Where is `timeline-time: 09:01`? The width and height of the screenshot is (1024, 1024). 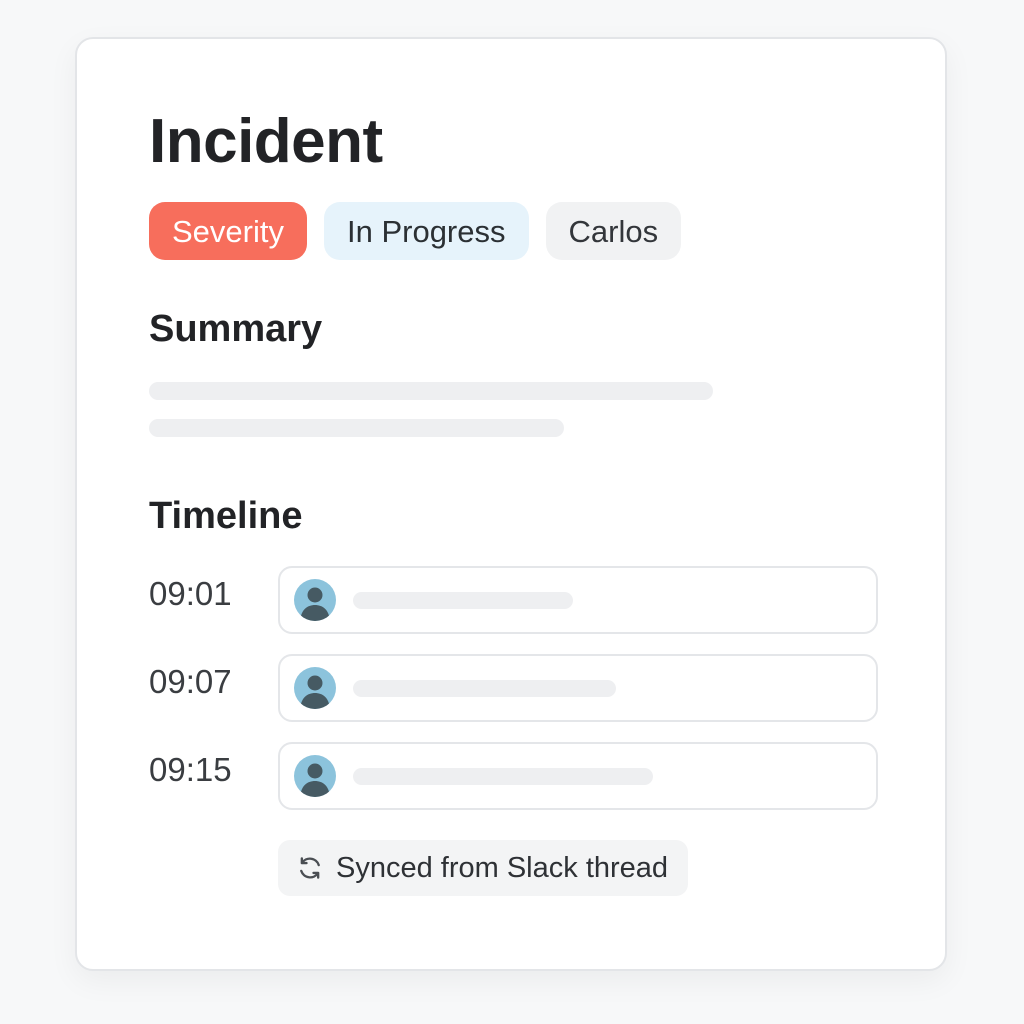
timeline-time: 09:01 is located at coordinates (190, 593).